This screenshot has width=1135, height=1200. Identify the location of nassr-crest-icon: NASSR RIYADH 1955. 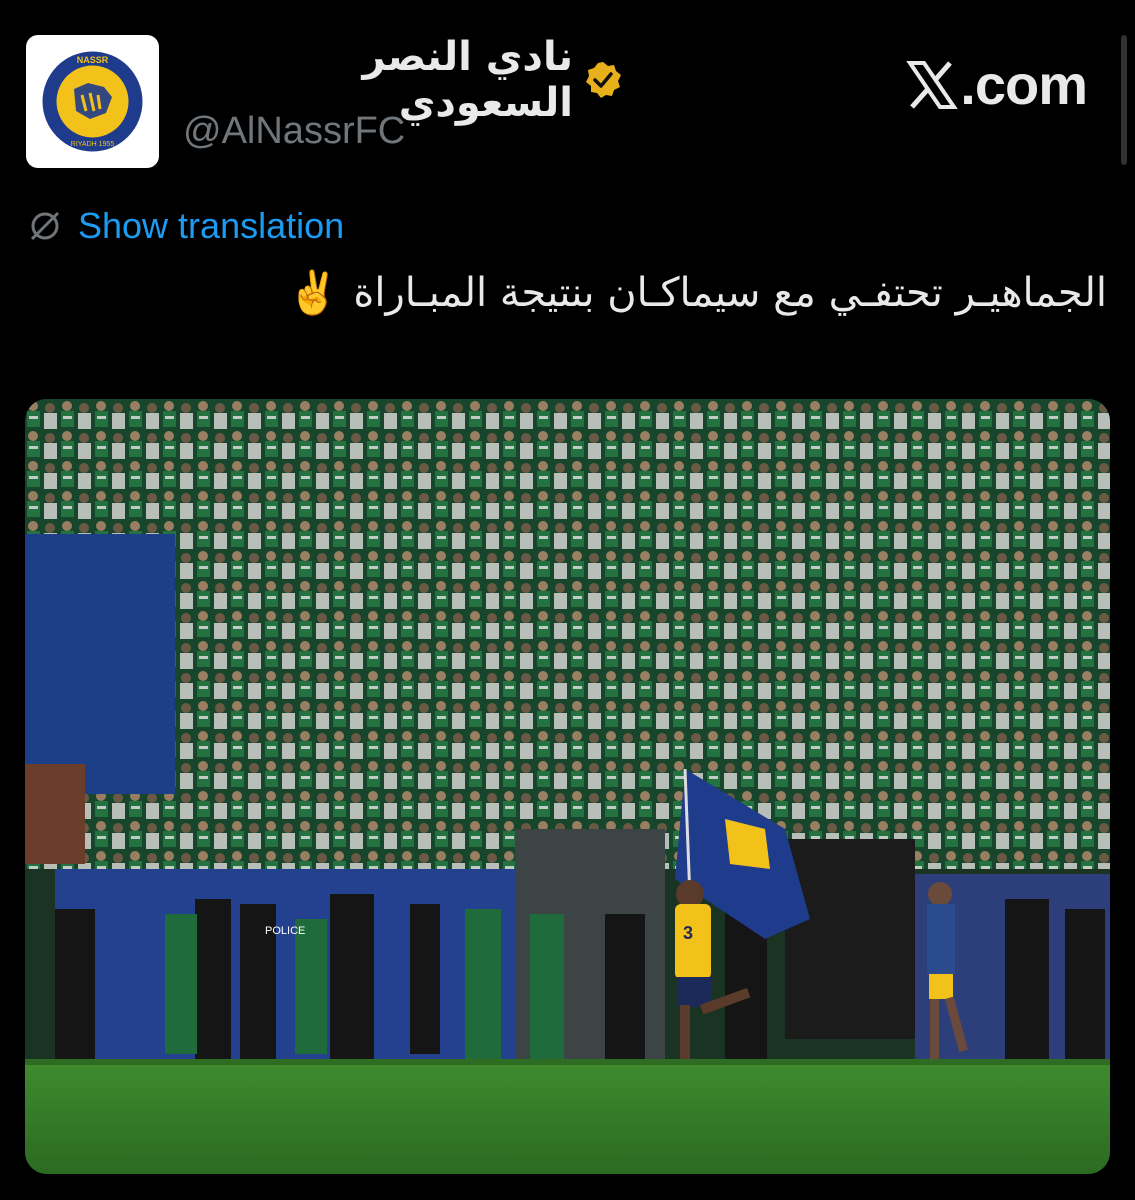
(92, 101).